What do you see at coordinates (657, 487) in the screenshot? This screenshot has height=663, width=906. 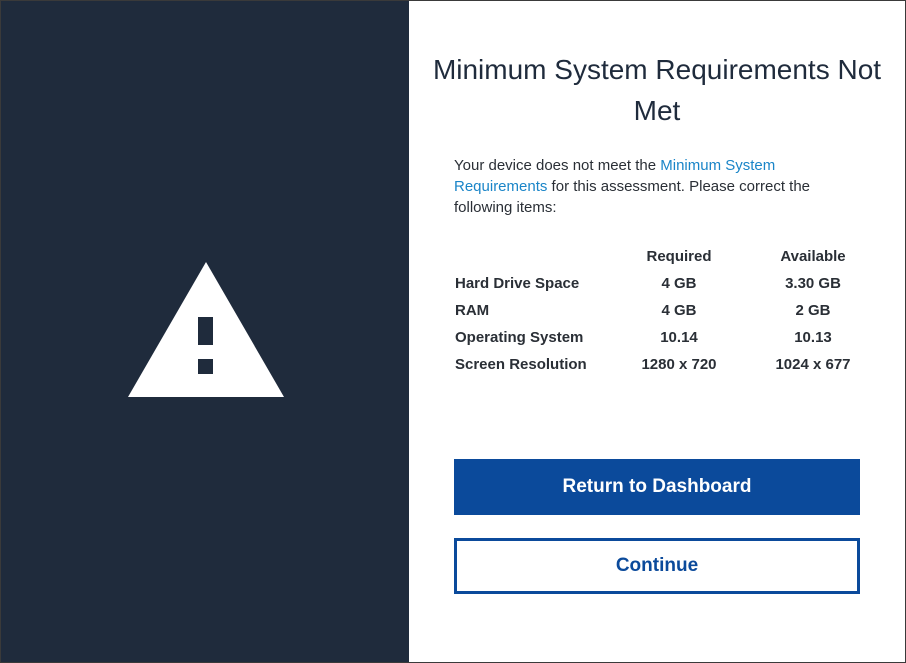 I see `return-to-dashboard-button: Return to Dashboard` at bounding box center [657, 487].